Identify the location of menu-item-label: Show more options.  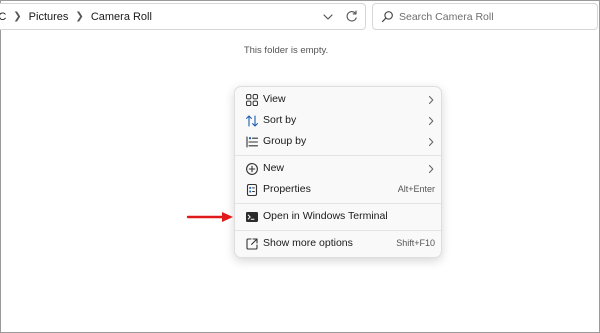
(308, 243).